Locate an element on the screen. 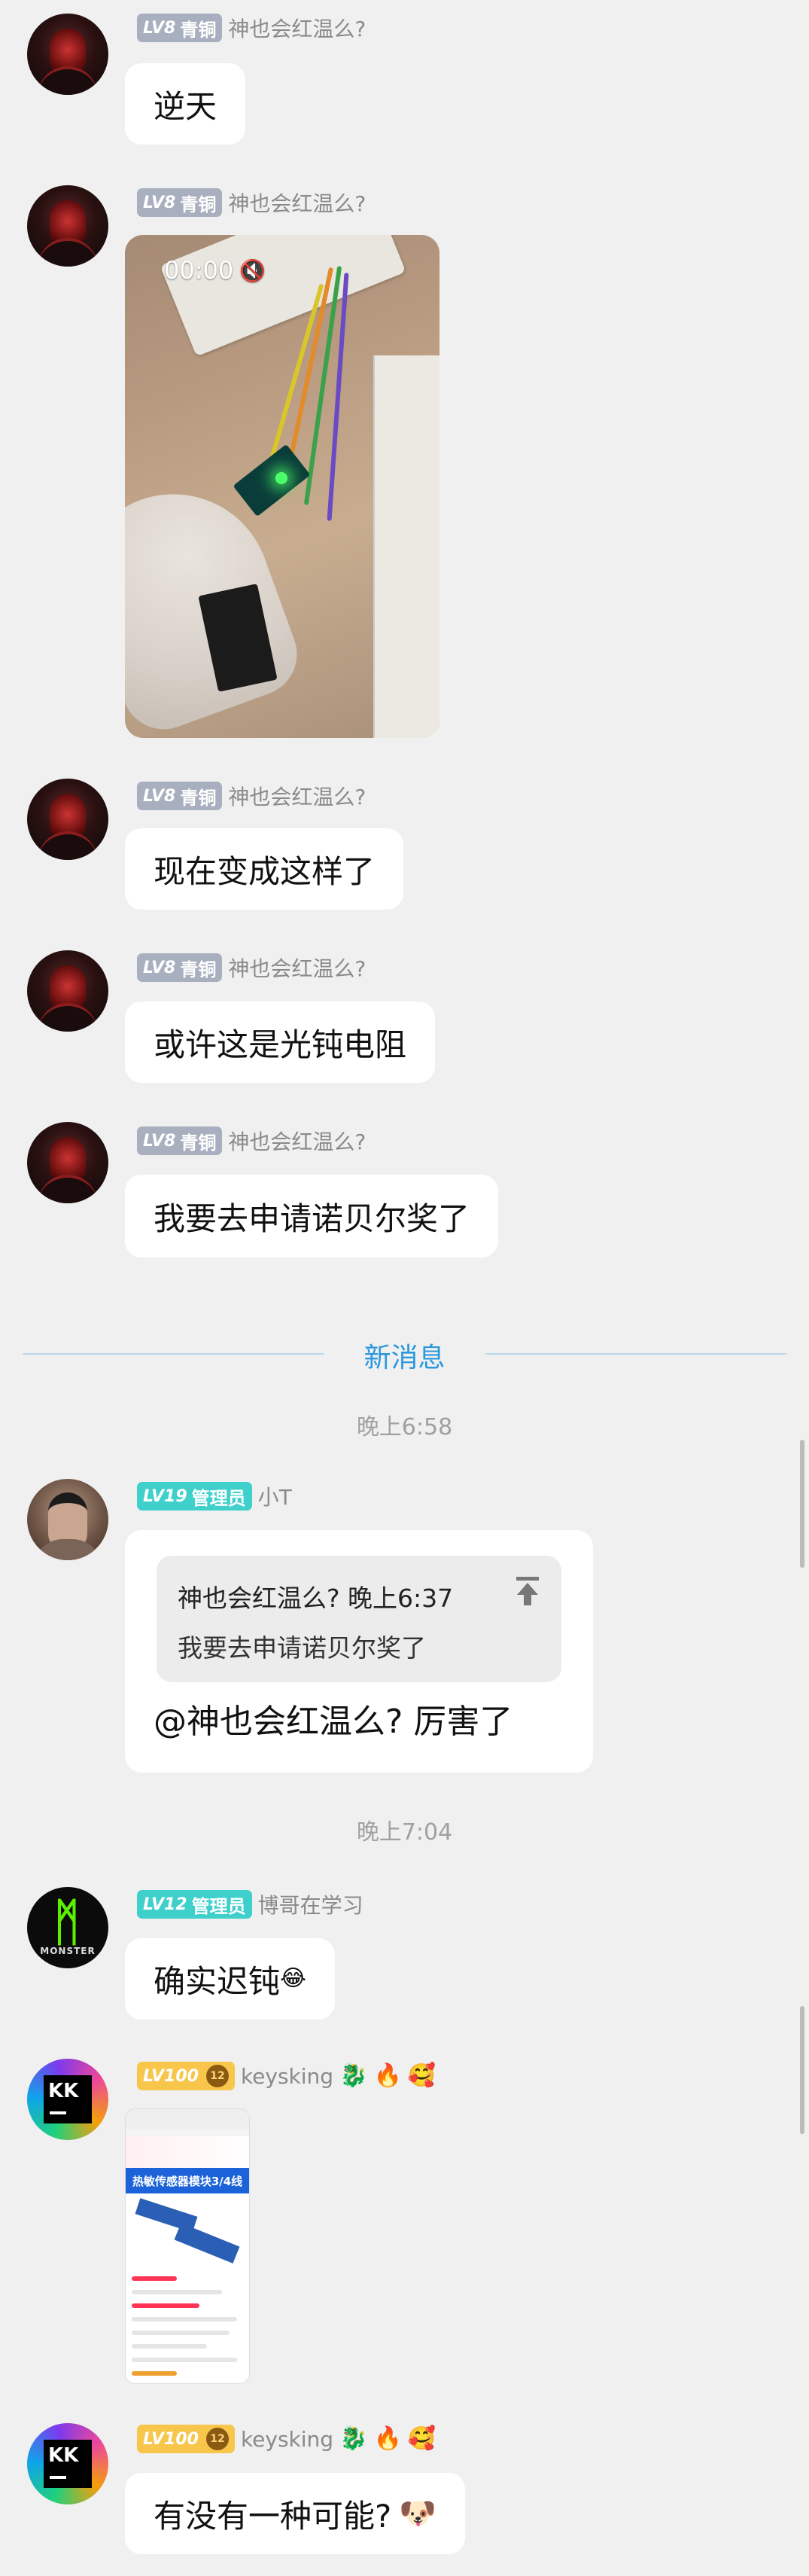  laughing-emoji: 😂 is located at coordinates (293, 1978).